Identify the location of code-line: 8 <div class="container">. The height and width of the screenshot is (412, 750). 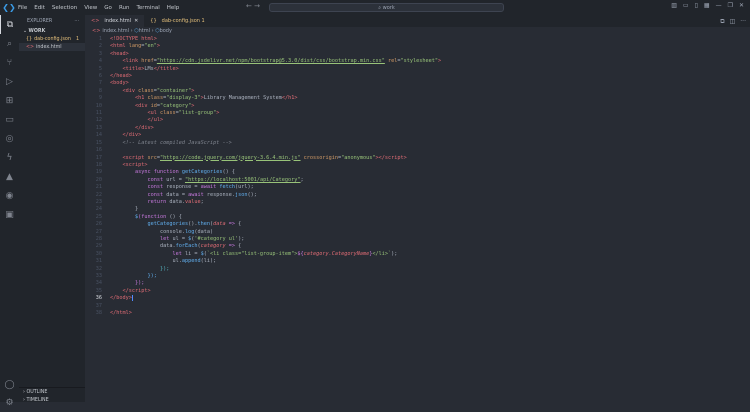
(263, 91).